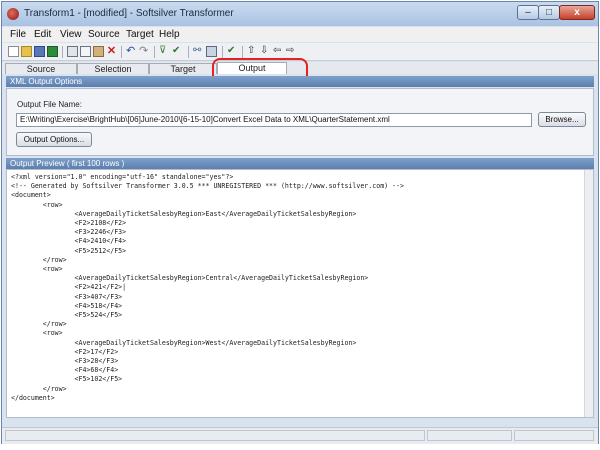  I want to click on xml-line: <F5>102</F5>, so click(67, 379).